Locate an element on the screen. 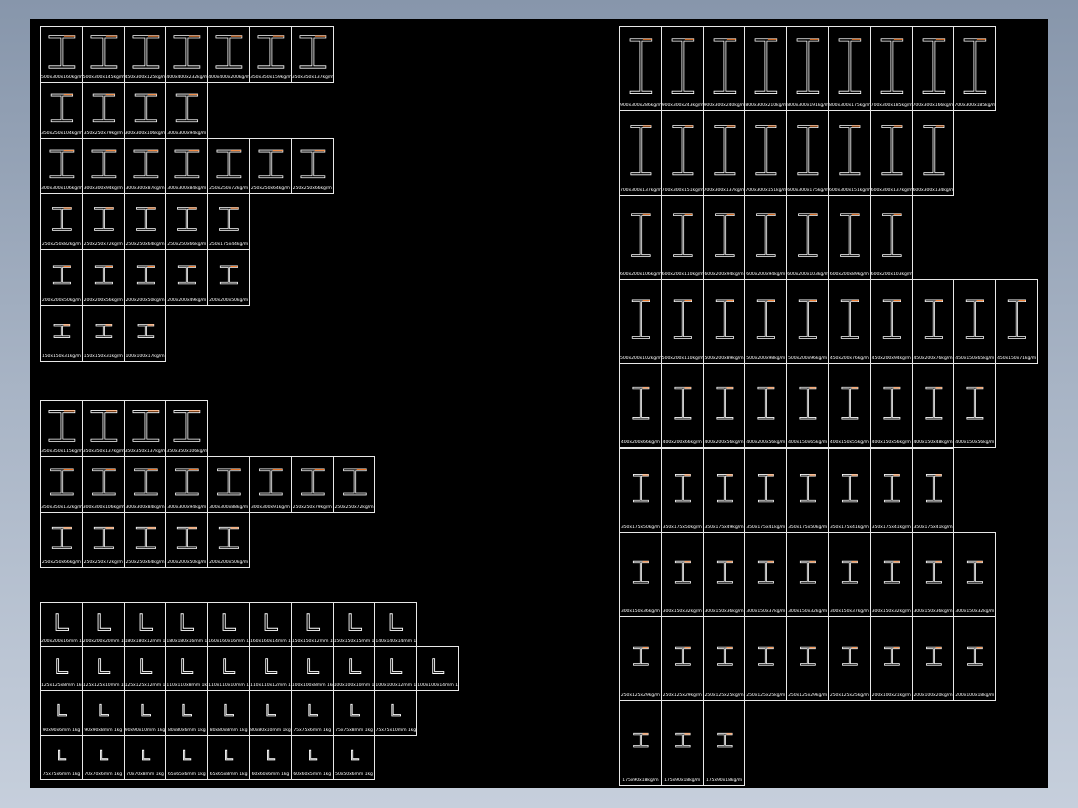 The image size is (1078, 808). hn-narrow-flange-profile-cell: 350x175x49kg/m is located at coordinates (724, 490).